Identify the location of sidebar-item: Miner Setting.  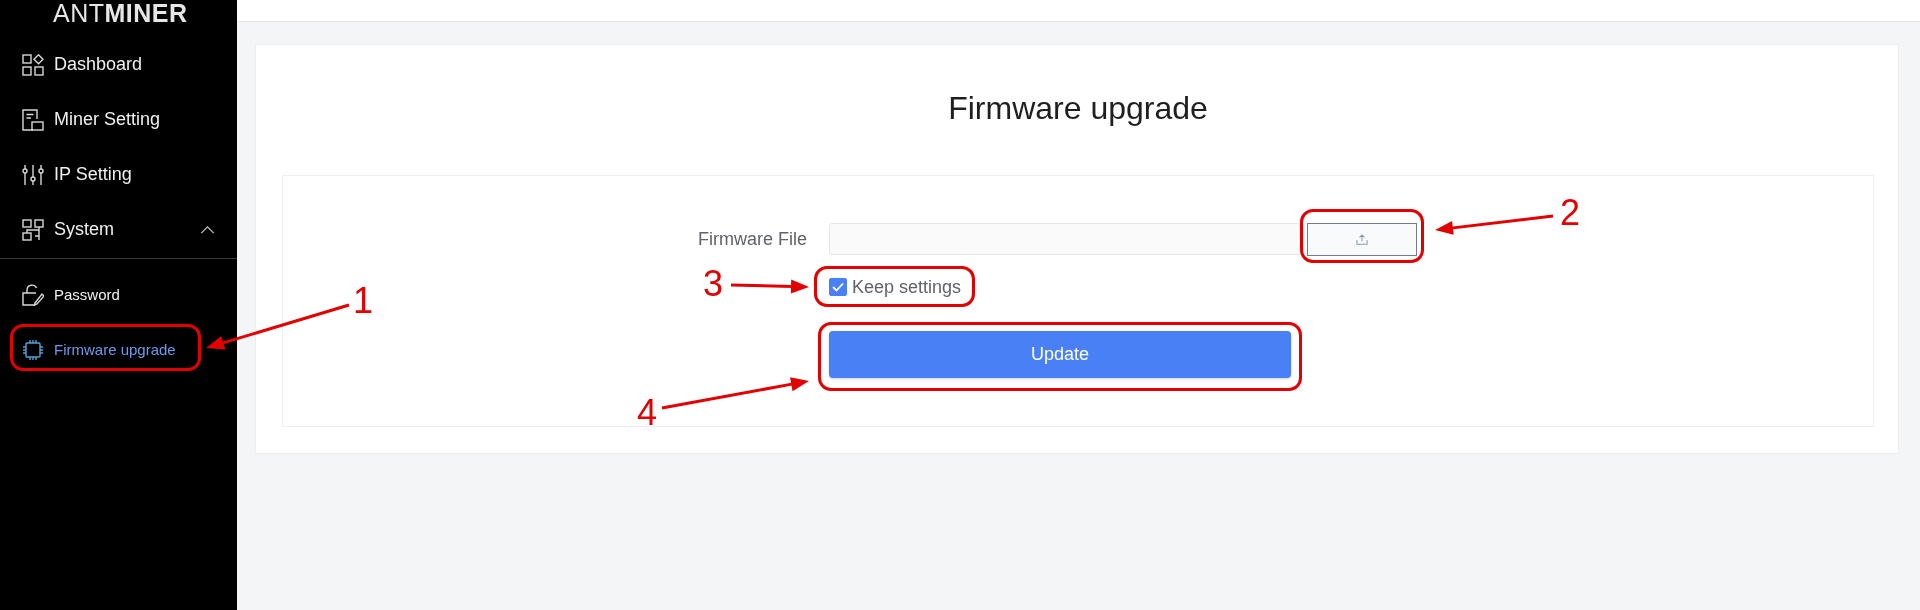
(118, 119).